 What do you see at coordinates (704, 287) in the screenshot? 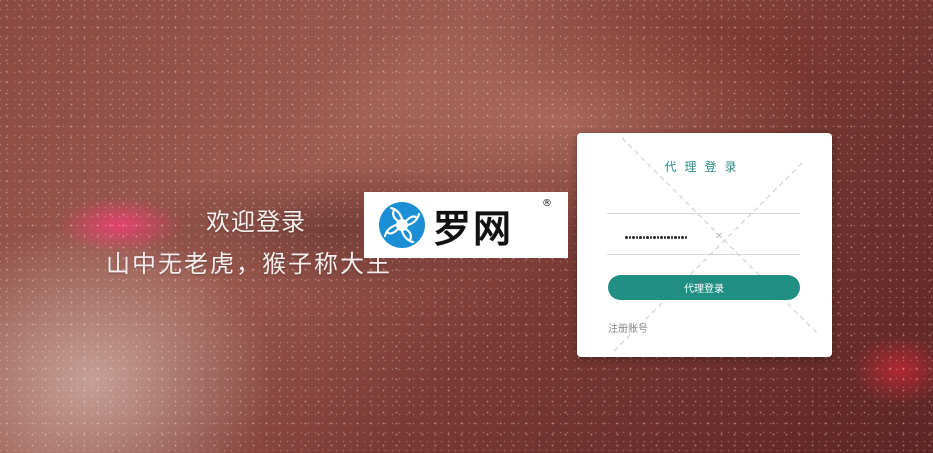
I see `agent-login-button: 代理登录` at bounding box center [704, 287].